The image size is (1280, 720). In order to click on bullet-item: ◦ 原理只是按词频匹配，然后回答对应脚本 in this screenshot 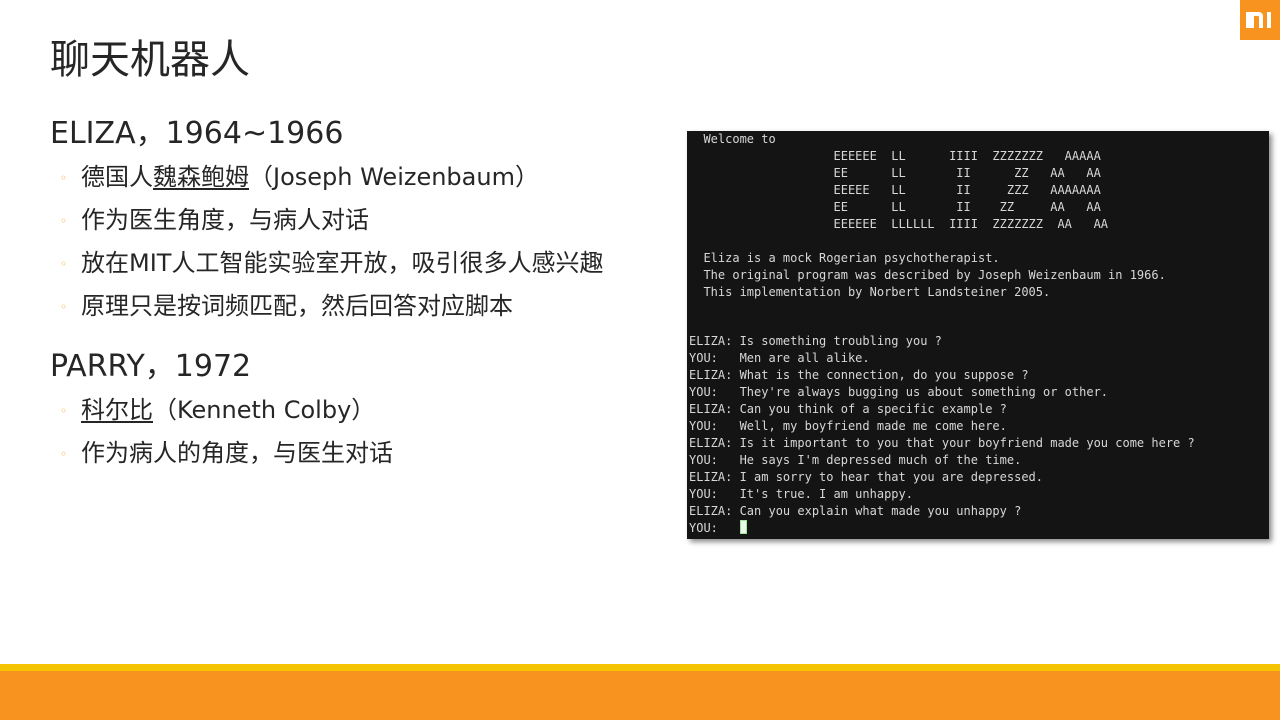, I will do `click(286, 306)`.